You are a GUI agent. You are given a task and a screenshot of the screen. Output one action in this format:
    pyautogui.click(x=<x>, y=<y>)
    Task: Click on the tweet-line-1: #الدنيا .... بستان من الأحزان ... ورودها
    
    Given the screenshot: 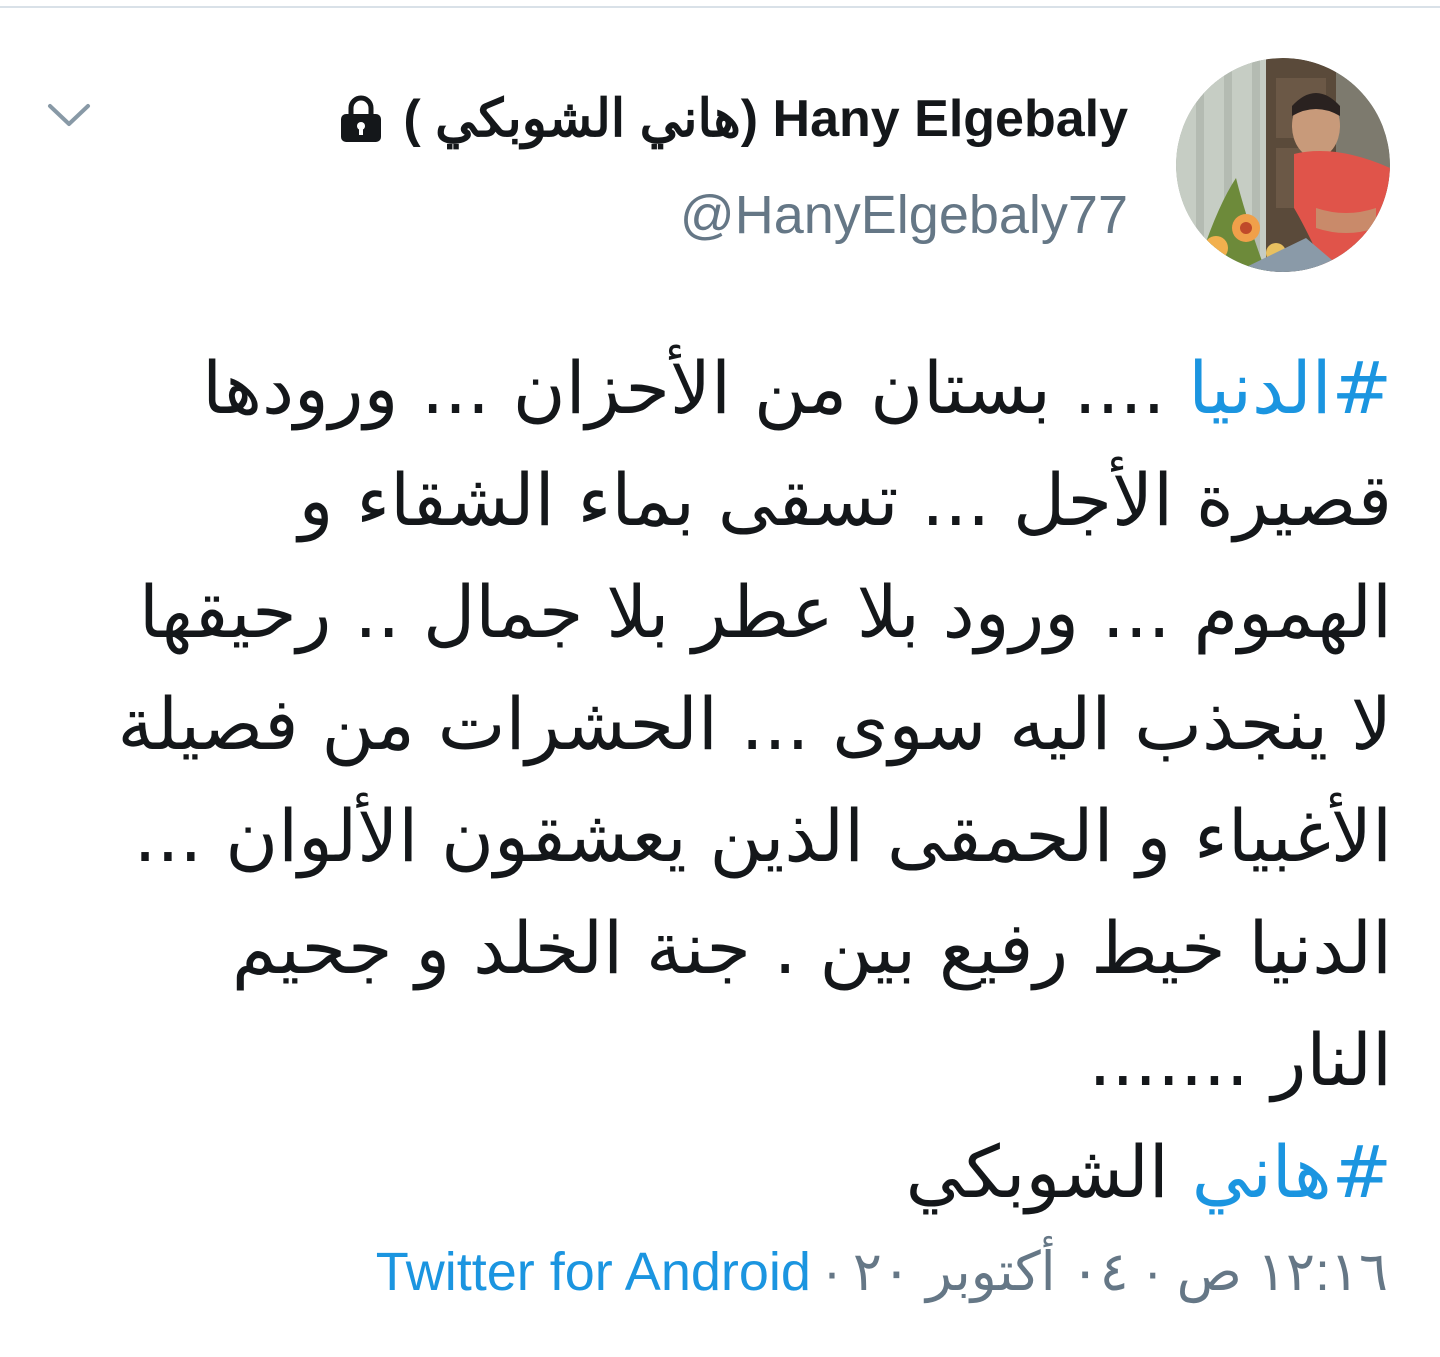 What is the action you would take?
    pyautogui.click(x=726, y=388)
    